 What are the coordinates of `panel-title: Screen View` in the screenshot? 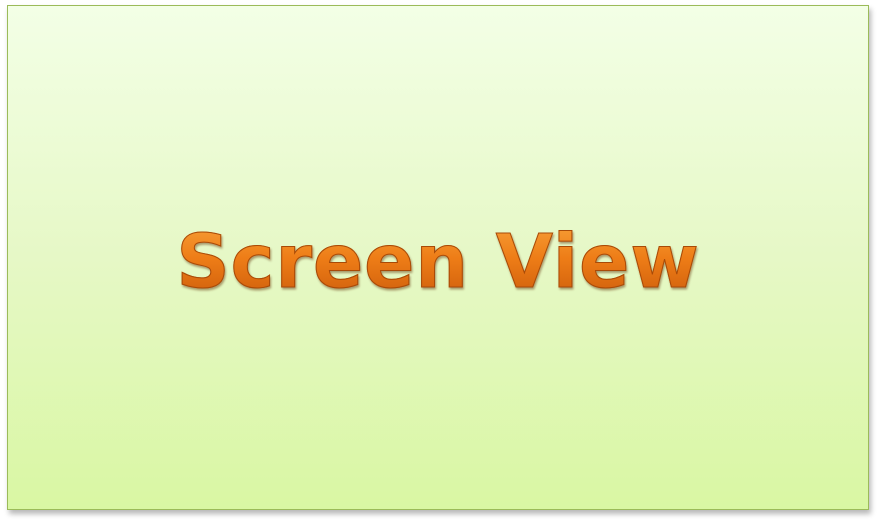 It's located at (438, 261).